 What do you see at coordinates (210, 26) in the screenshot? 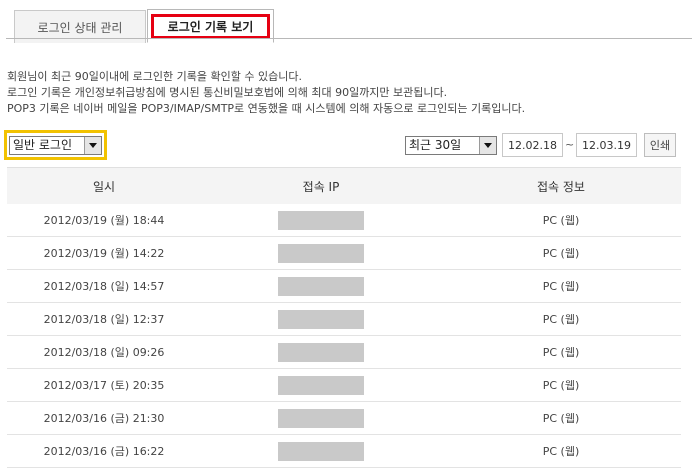
I see `tab-login-history-label: 로그인 기록 보기` at bounding box center [210, 26].